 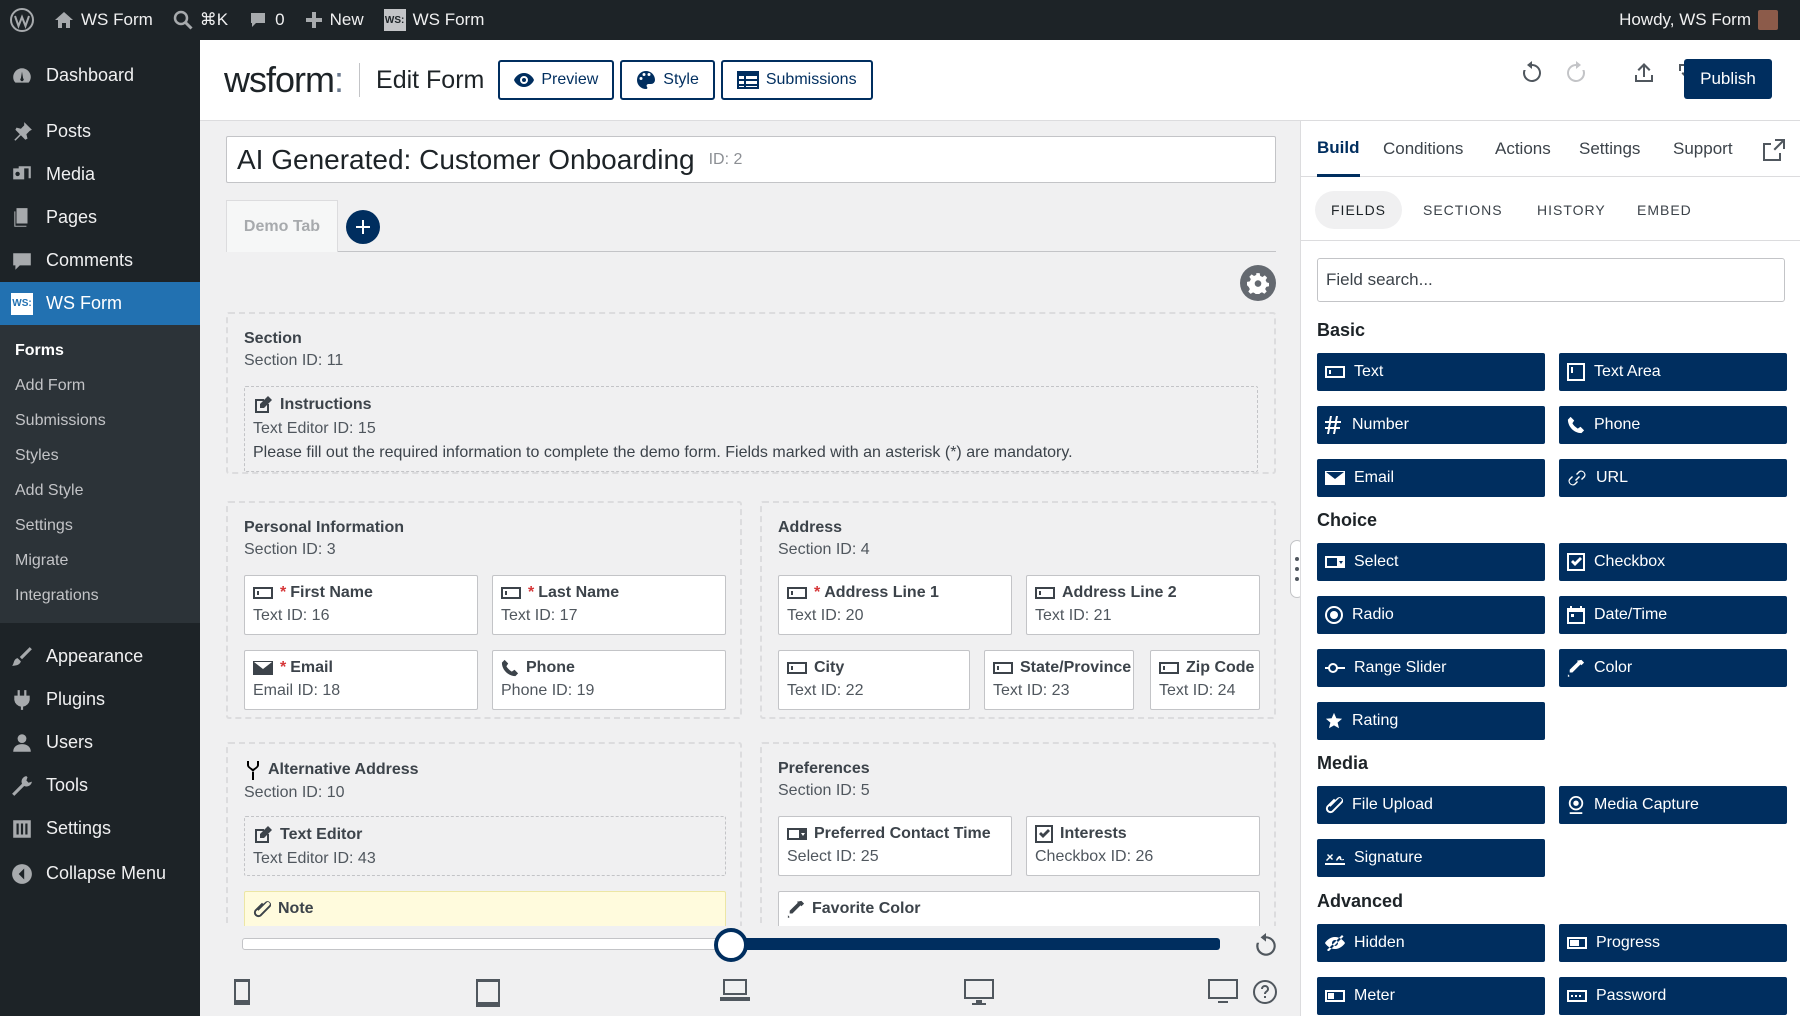 What do you see at coordinates (1673, 425) in the screenshot?
I see `field-button-phone: Phone` at bounding box center [1673, 425].